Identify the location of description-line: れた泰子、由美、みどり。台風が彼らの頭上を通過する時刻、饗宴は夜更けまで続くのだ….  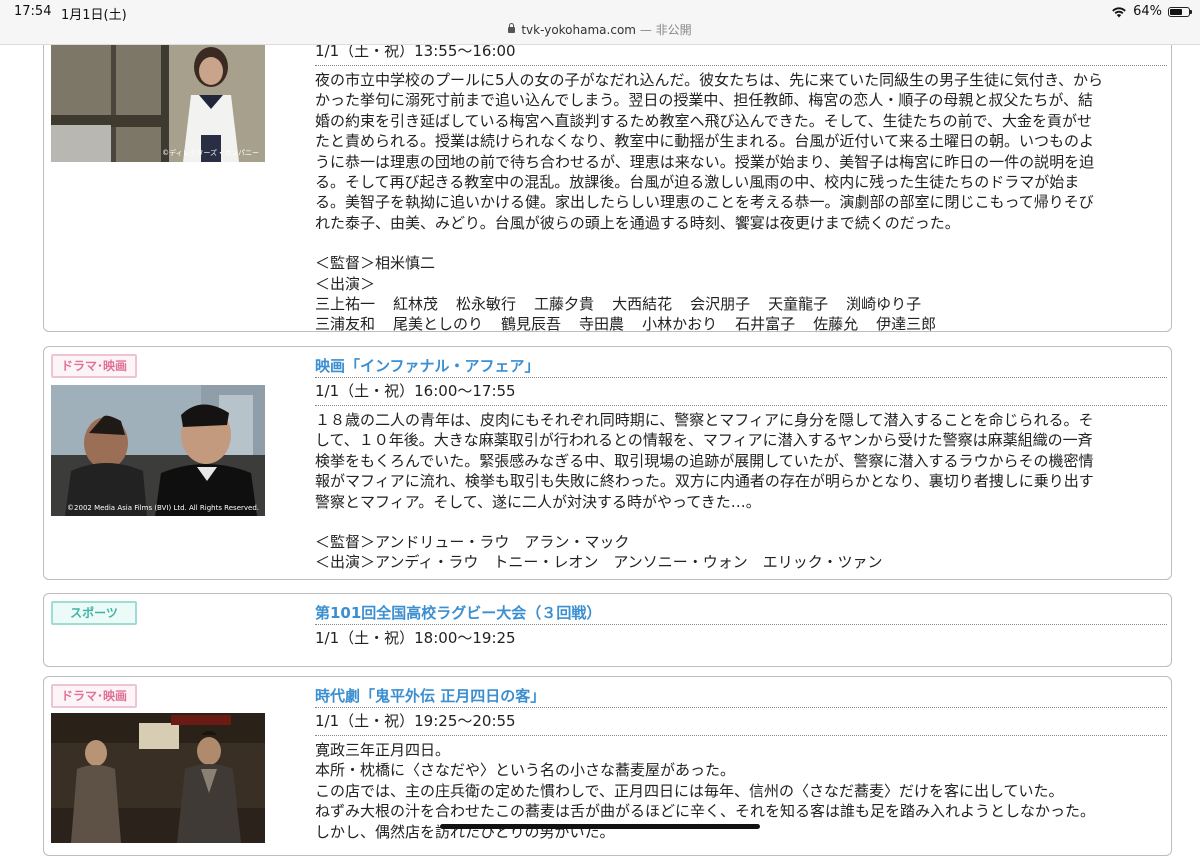
(637, 222).